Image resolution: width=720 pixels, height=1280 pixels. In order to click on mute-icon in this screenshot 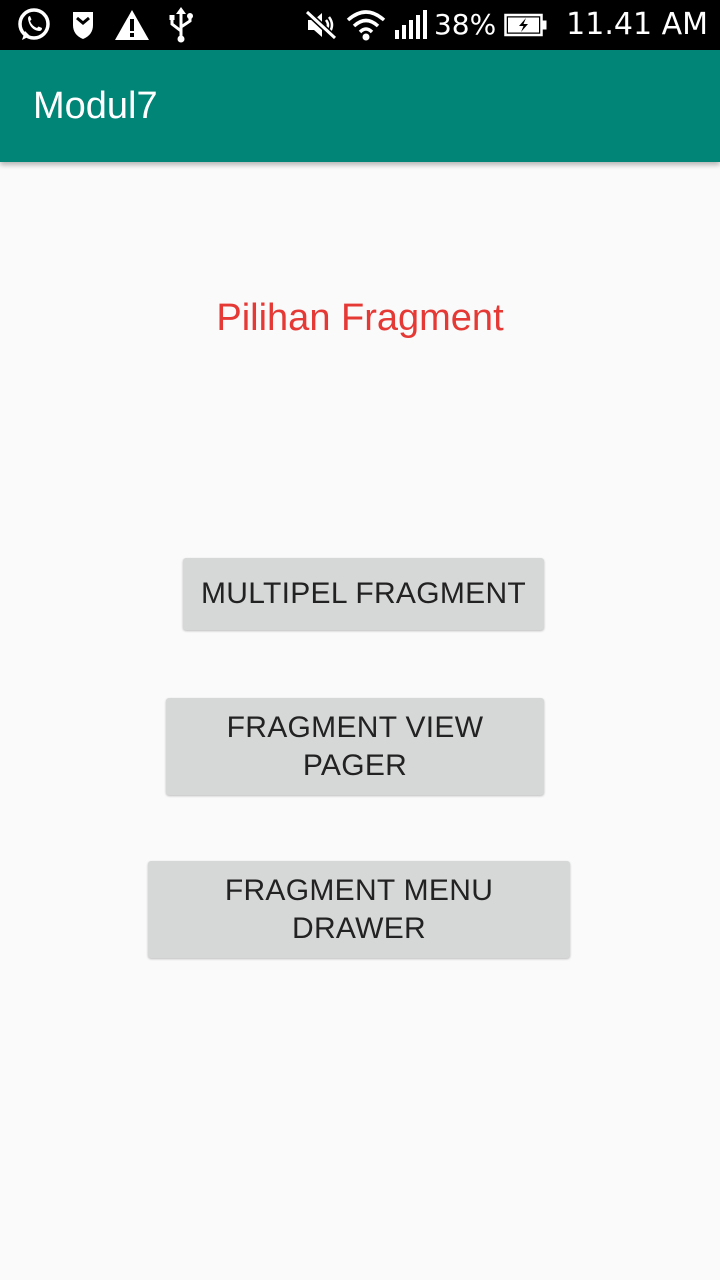, I will do `click(321, 25)`.